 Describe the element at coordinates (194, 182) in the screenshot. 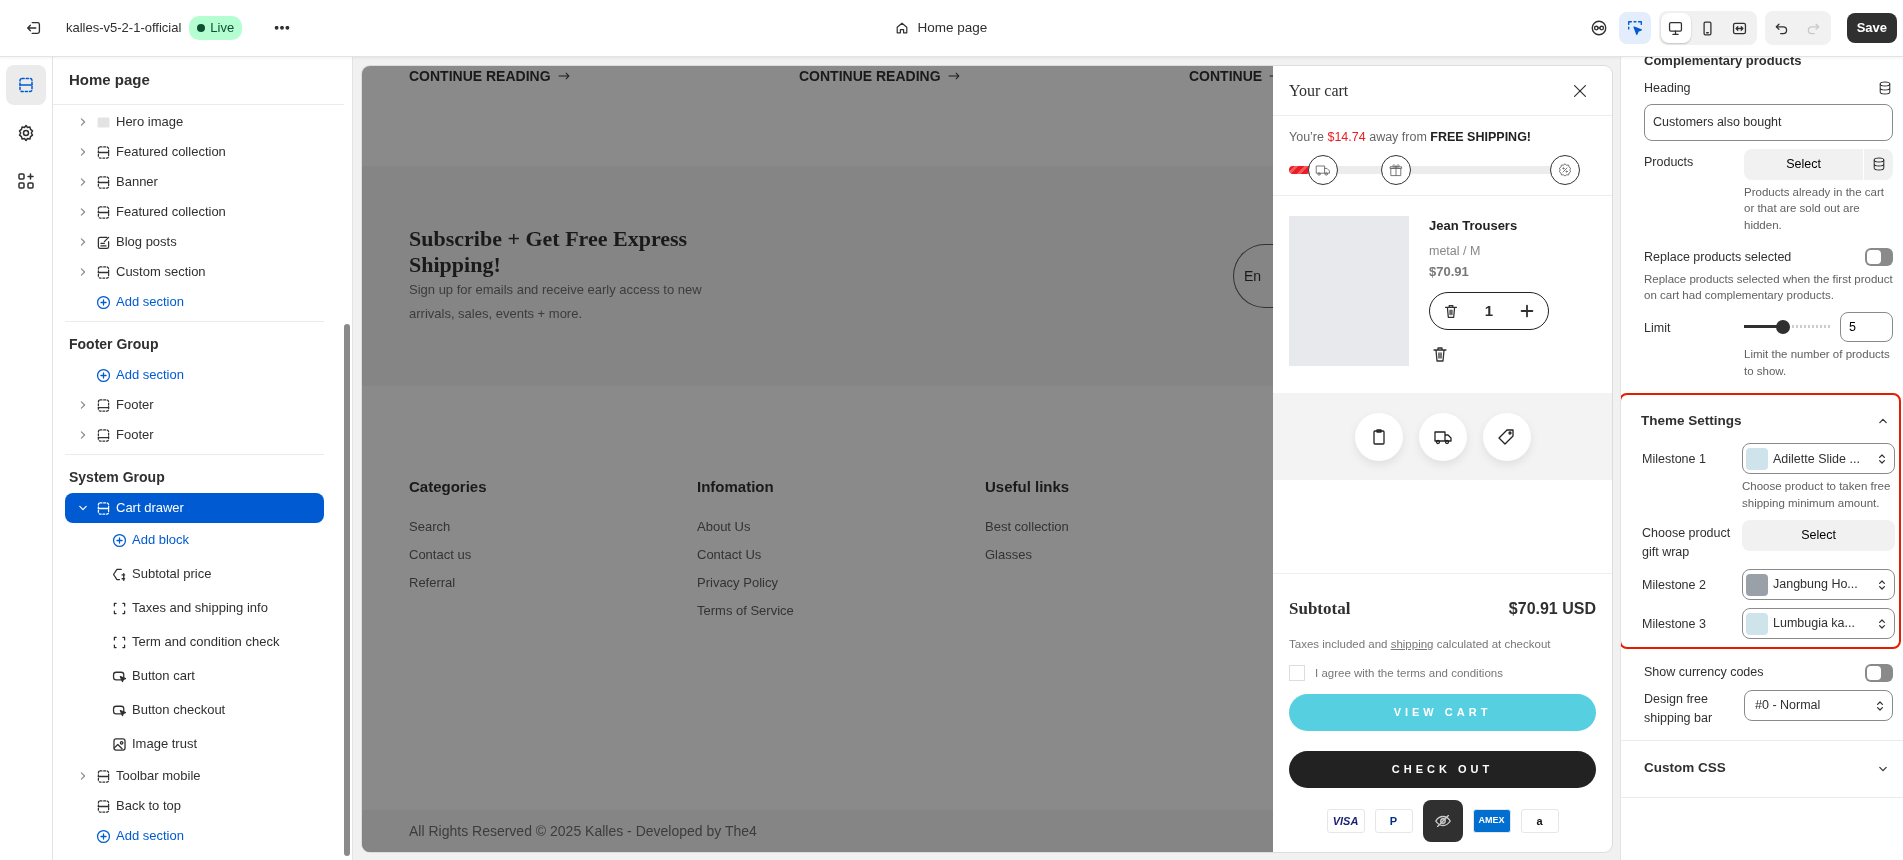

I see `sidebar-item: Banner` at that location.